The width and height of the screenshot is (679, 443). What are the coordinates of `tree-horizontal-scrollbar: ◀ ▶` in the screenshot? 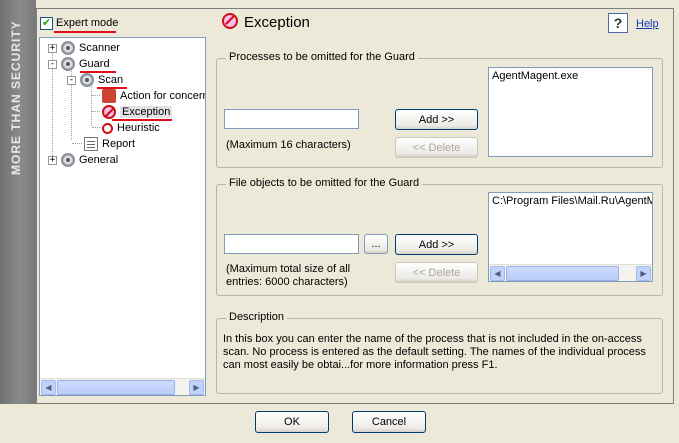 It's located at (122, 386).